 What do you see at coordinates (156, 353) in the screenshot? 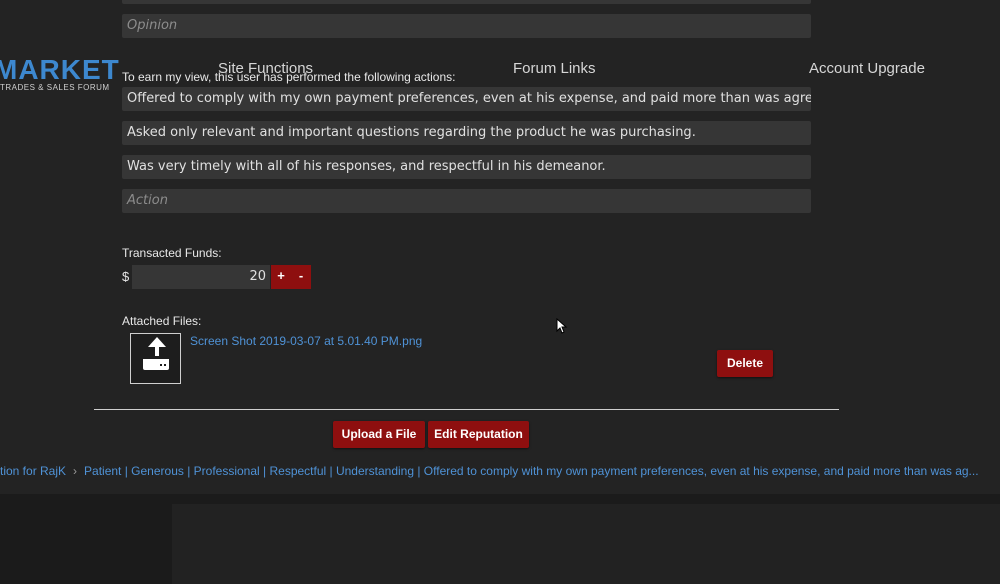
I see `upload-icon` at bounding box center [156, 353].